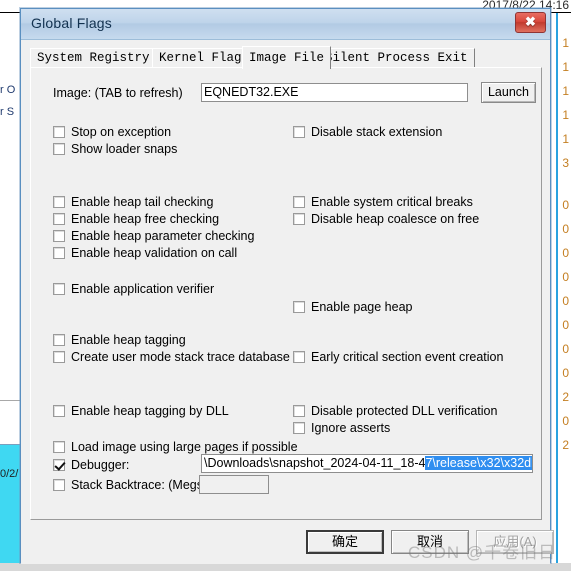  I want to click on checkbox-label: Ignore asserts, so click(351, 428).